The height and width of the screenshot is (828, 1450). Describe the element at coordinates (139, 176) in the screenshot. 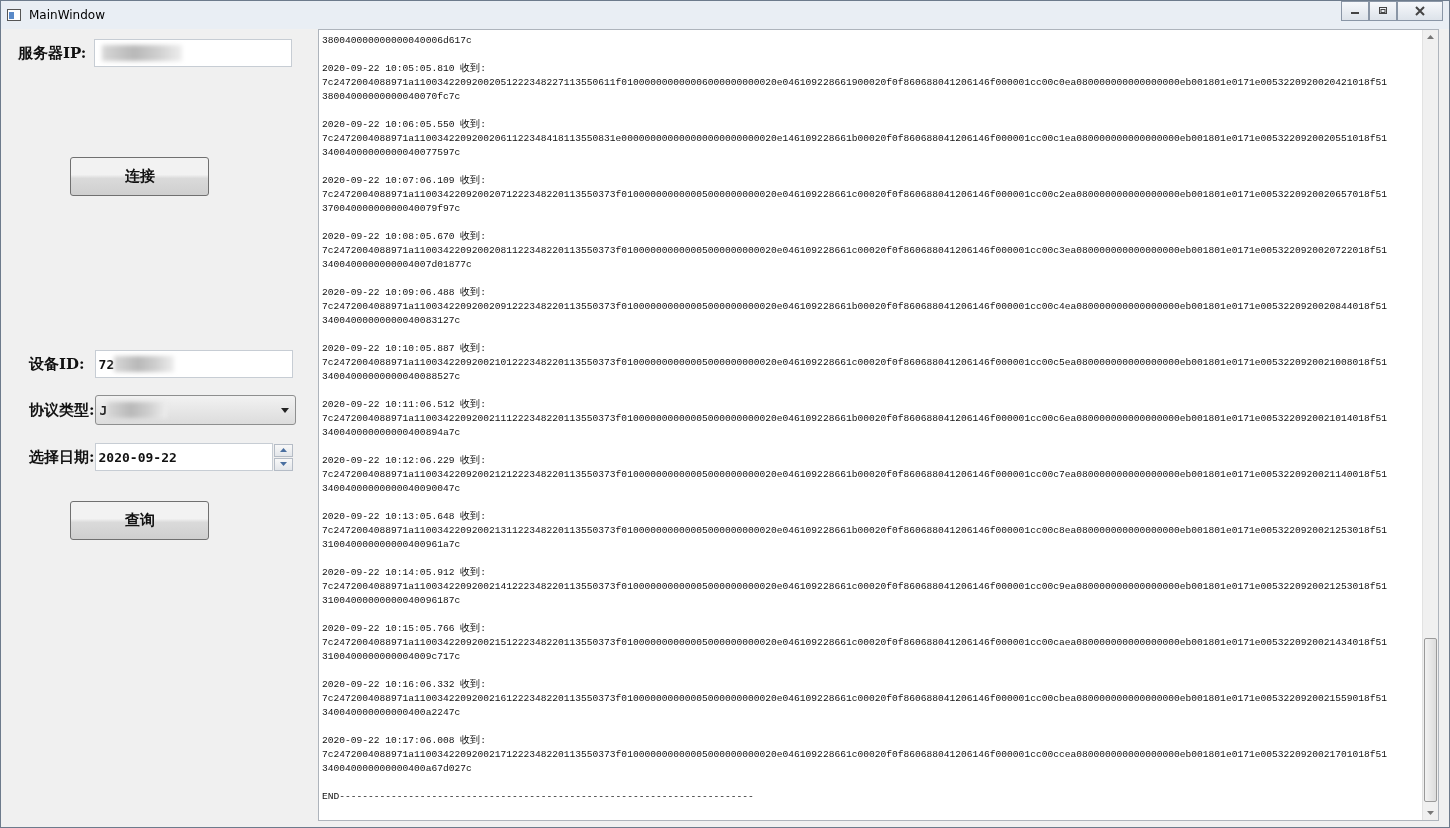

I see `connect-button: 连接` at that location.